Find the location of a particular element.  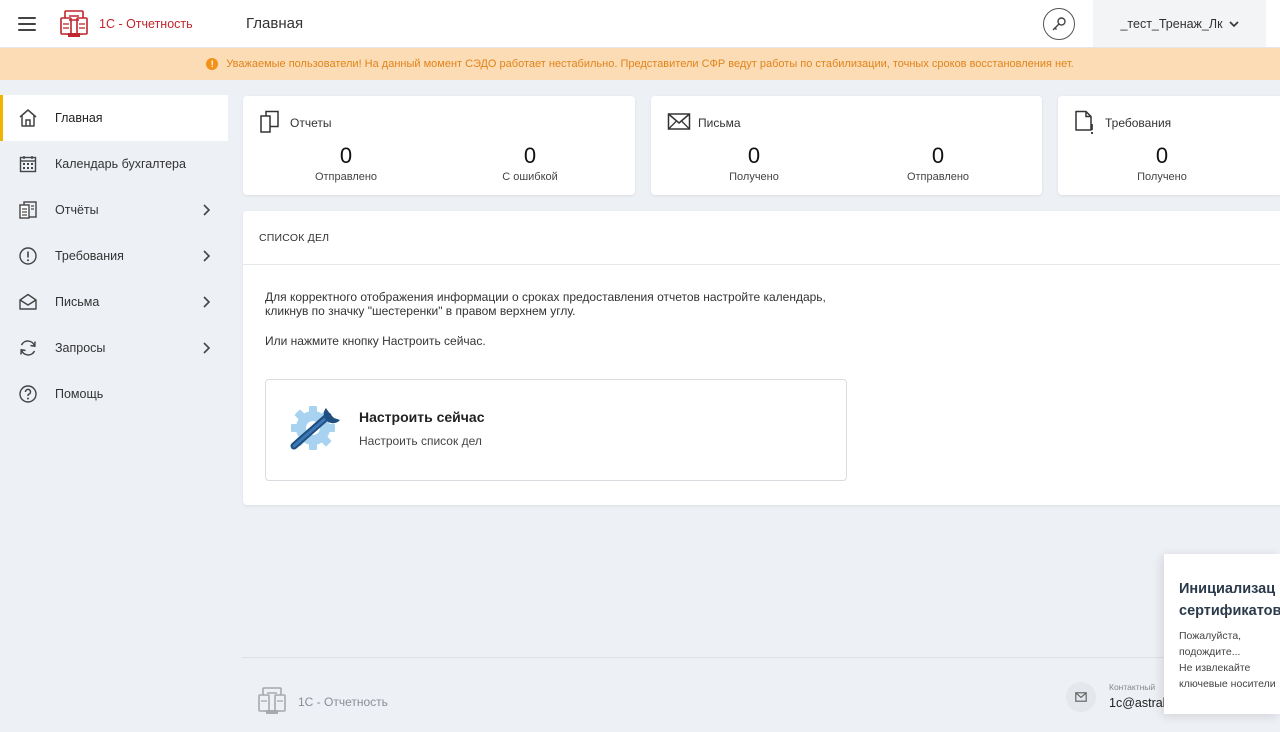

logo-text: 1С - Отчетность is located at coordinates (146, 24).